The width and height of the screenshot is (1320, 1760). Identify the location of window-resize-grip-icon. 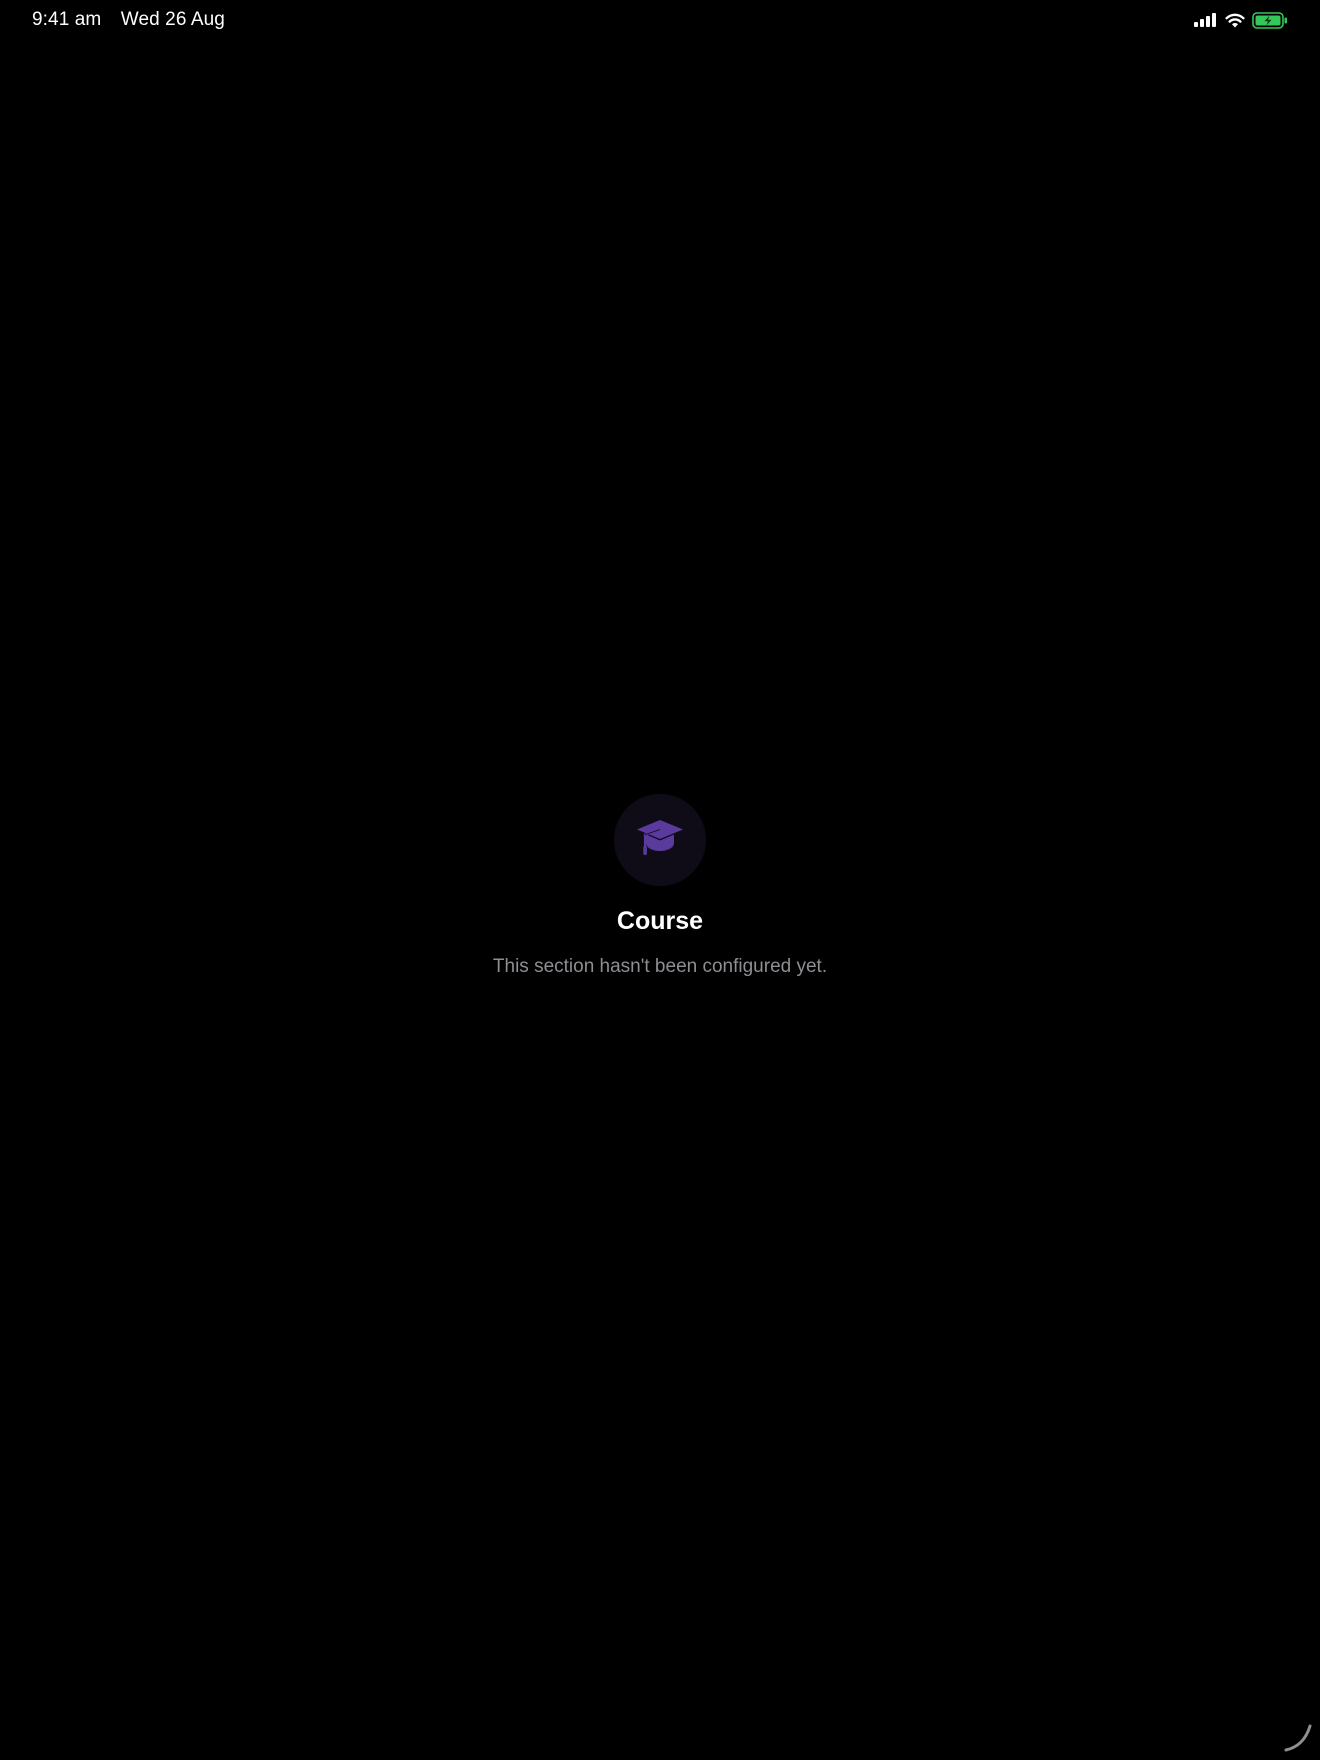
(1297, 1737).